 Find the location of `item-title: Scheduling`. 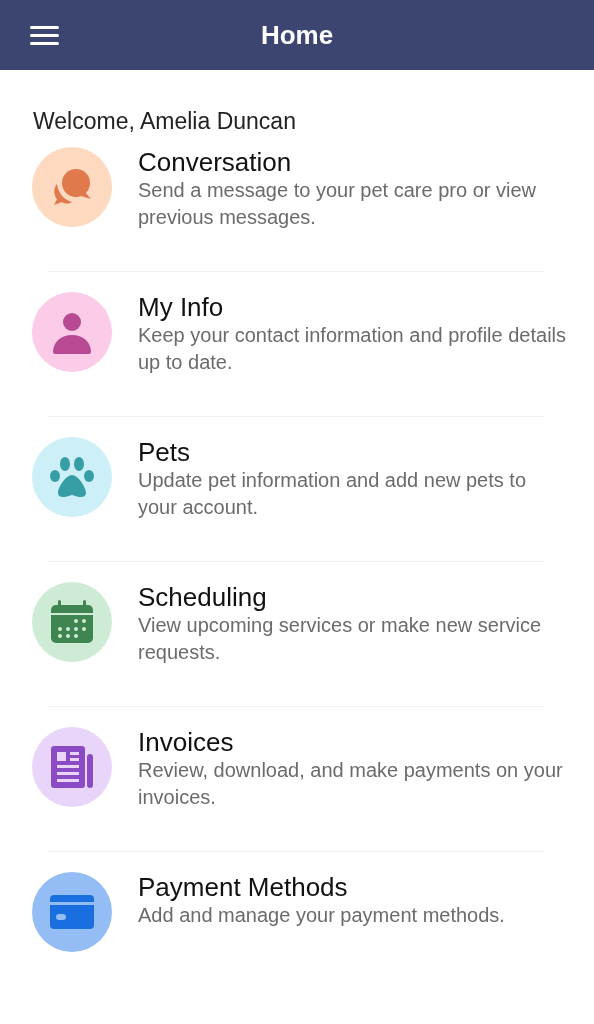

item-title: Scheduling is located at coordinates (202, 597).